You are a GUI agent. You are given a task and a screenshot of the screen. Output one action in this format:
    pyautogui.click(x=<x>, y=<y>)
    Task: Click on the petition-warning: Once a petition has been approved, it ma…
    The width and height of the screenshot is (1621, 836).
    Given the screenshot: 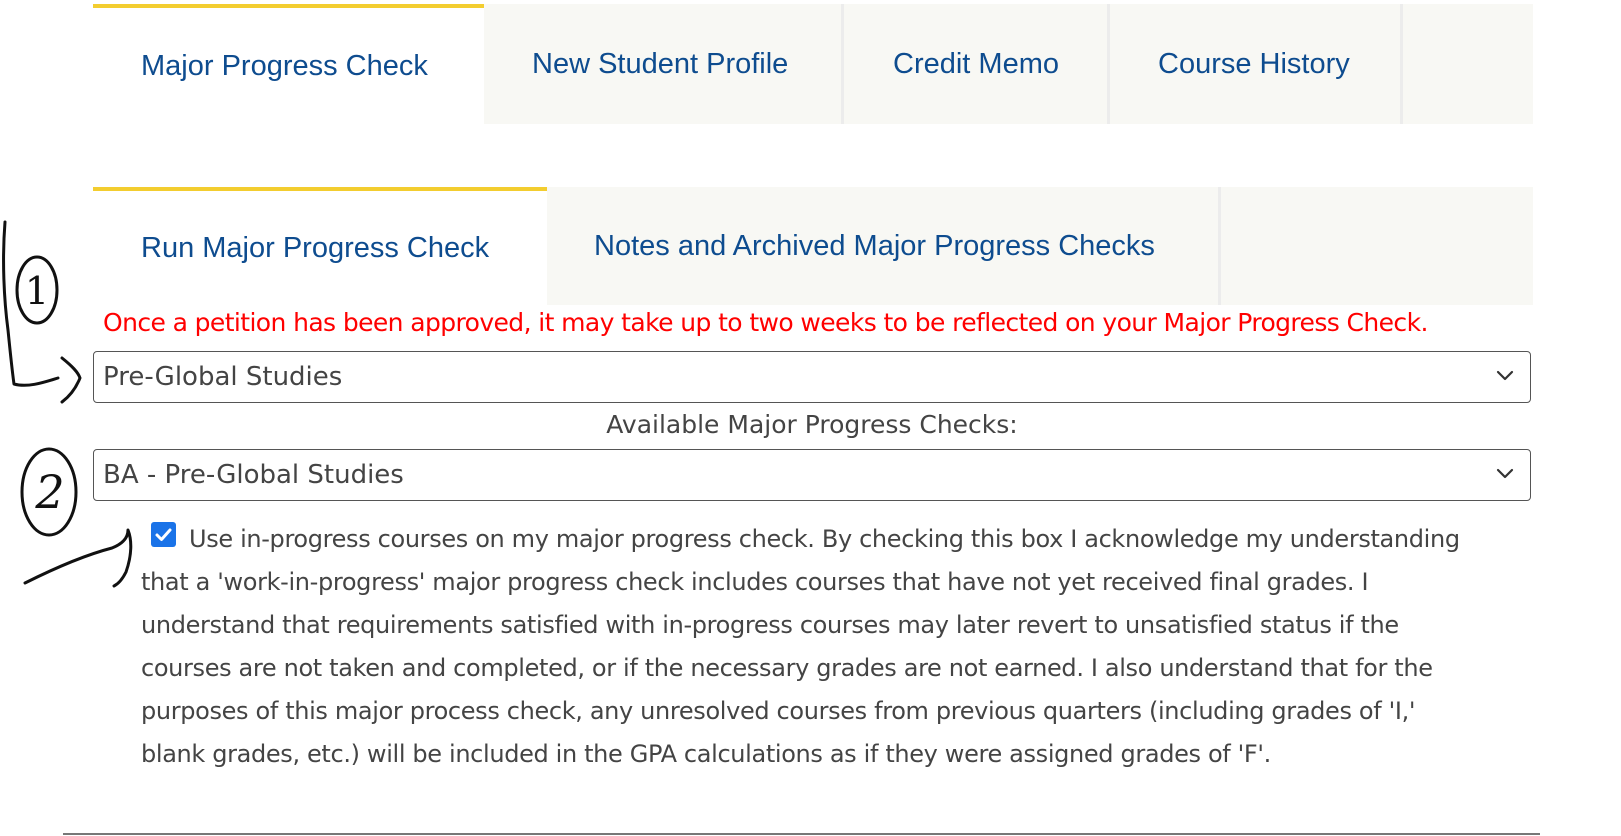 What is the action you would take?
    pyautogui.click(x=765, y=322)
    